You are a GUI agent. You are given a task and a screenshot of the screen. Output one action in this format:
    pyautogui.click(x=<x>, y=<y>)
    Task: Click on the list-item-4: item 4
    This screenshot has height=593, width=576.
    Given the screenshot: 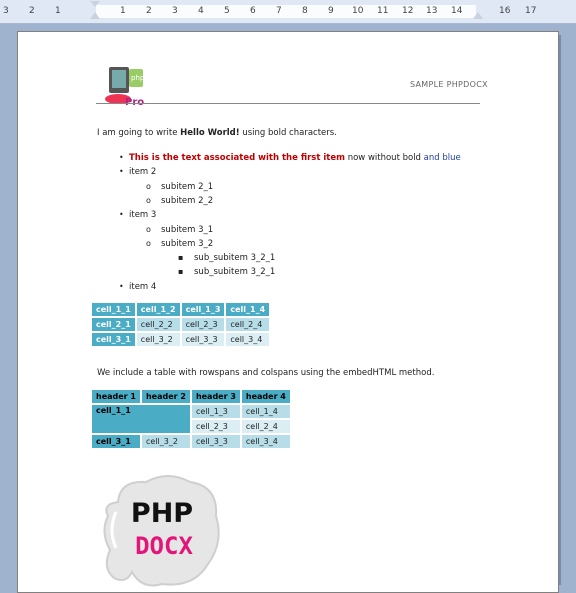 What is the action you would take?
    pyautogui.click(x=143, y=287)
    